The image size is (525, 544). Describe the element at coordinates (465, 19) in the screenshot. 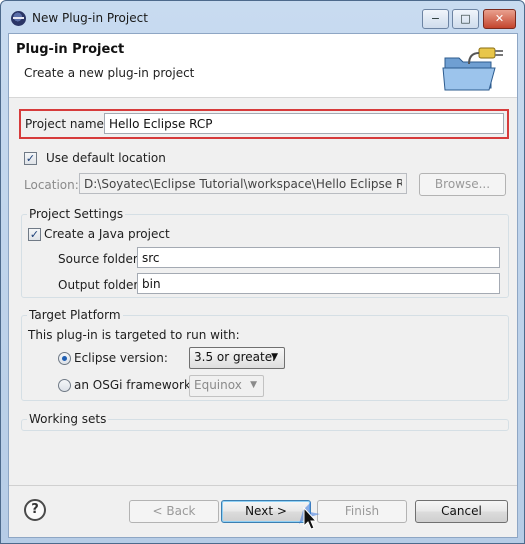

I see `maximize-button: □` at that location.